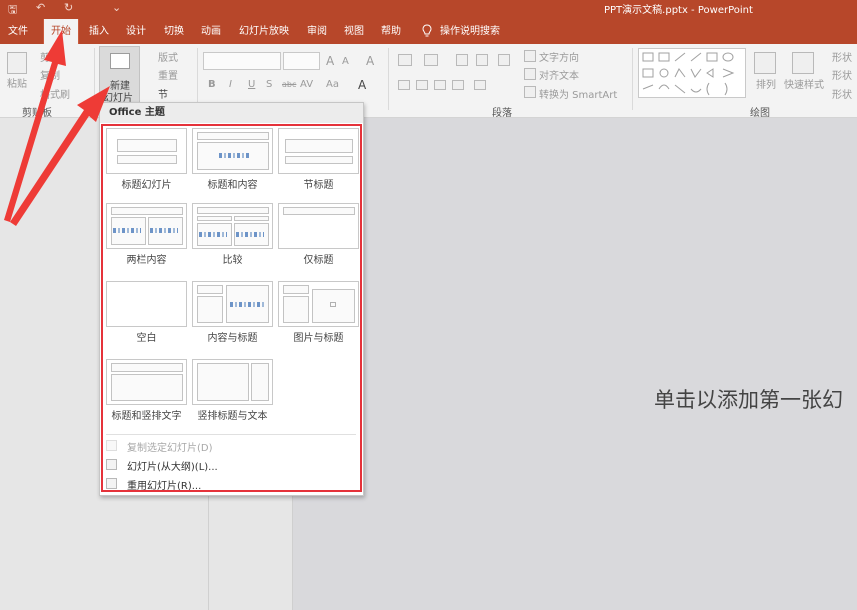  Describe the element at coordinates (766, 83) in the screenshot. I see `arrange-button: 排列` at that location.